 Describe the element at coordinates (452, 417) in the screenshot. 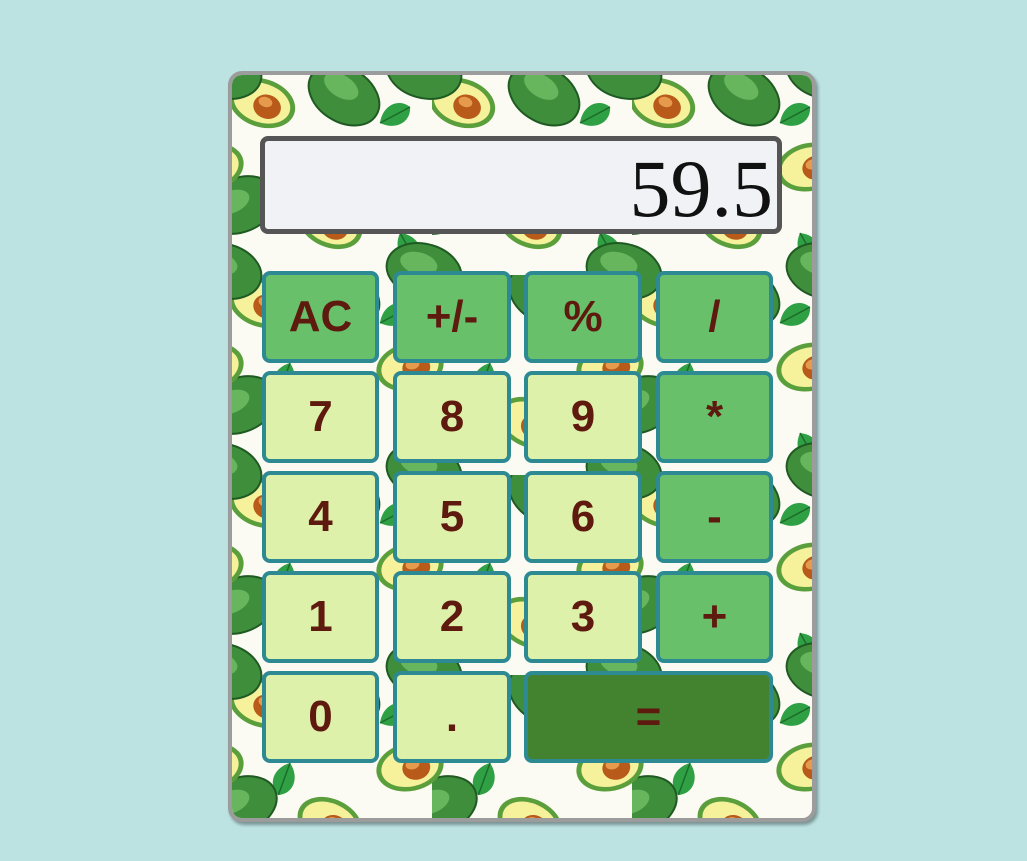

I see `digit-8-button: 8` at that location.